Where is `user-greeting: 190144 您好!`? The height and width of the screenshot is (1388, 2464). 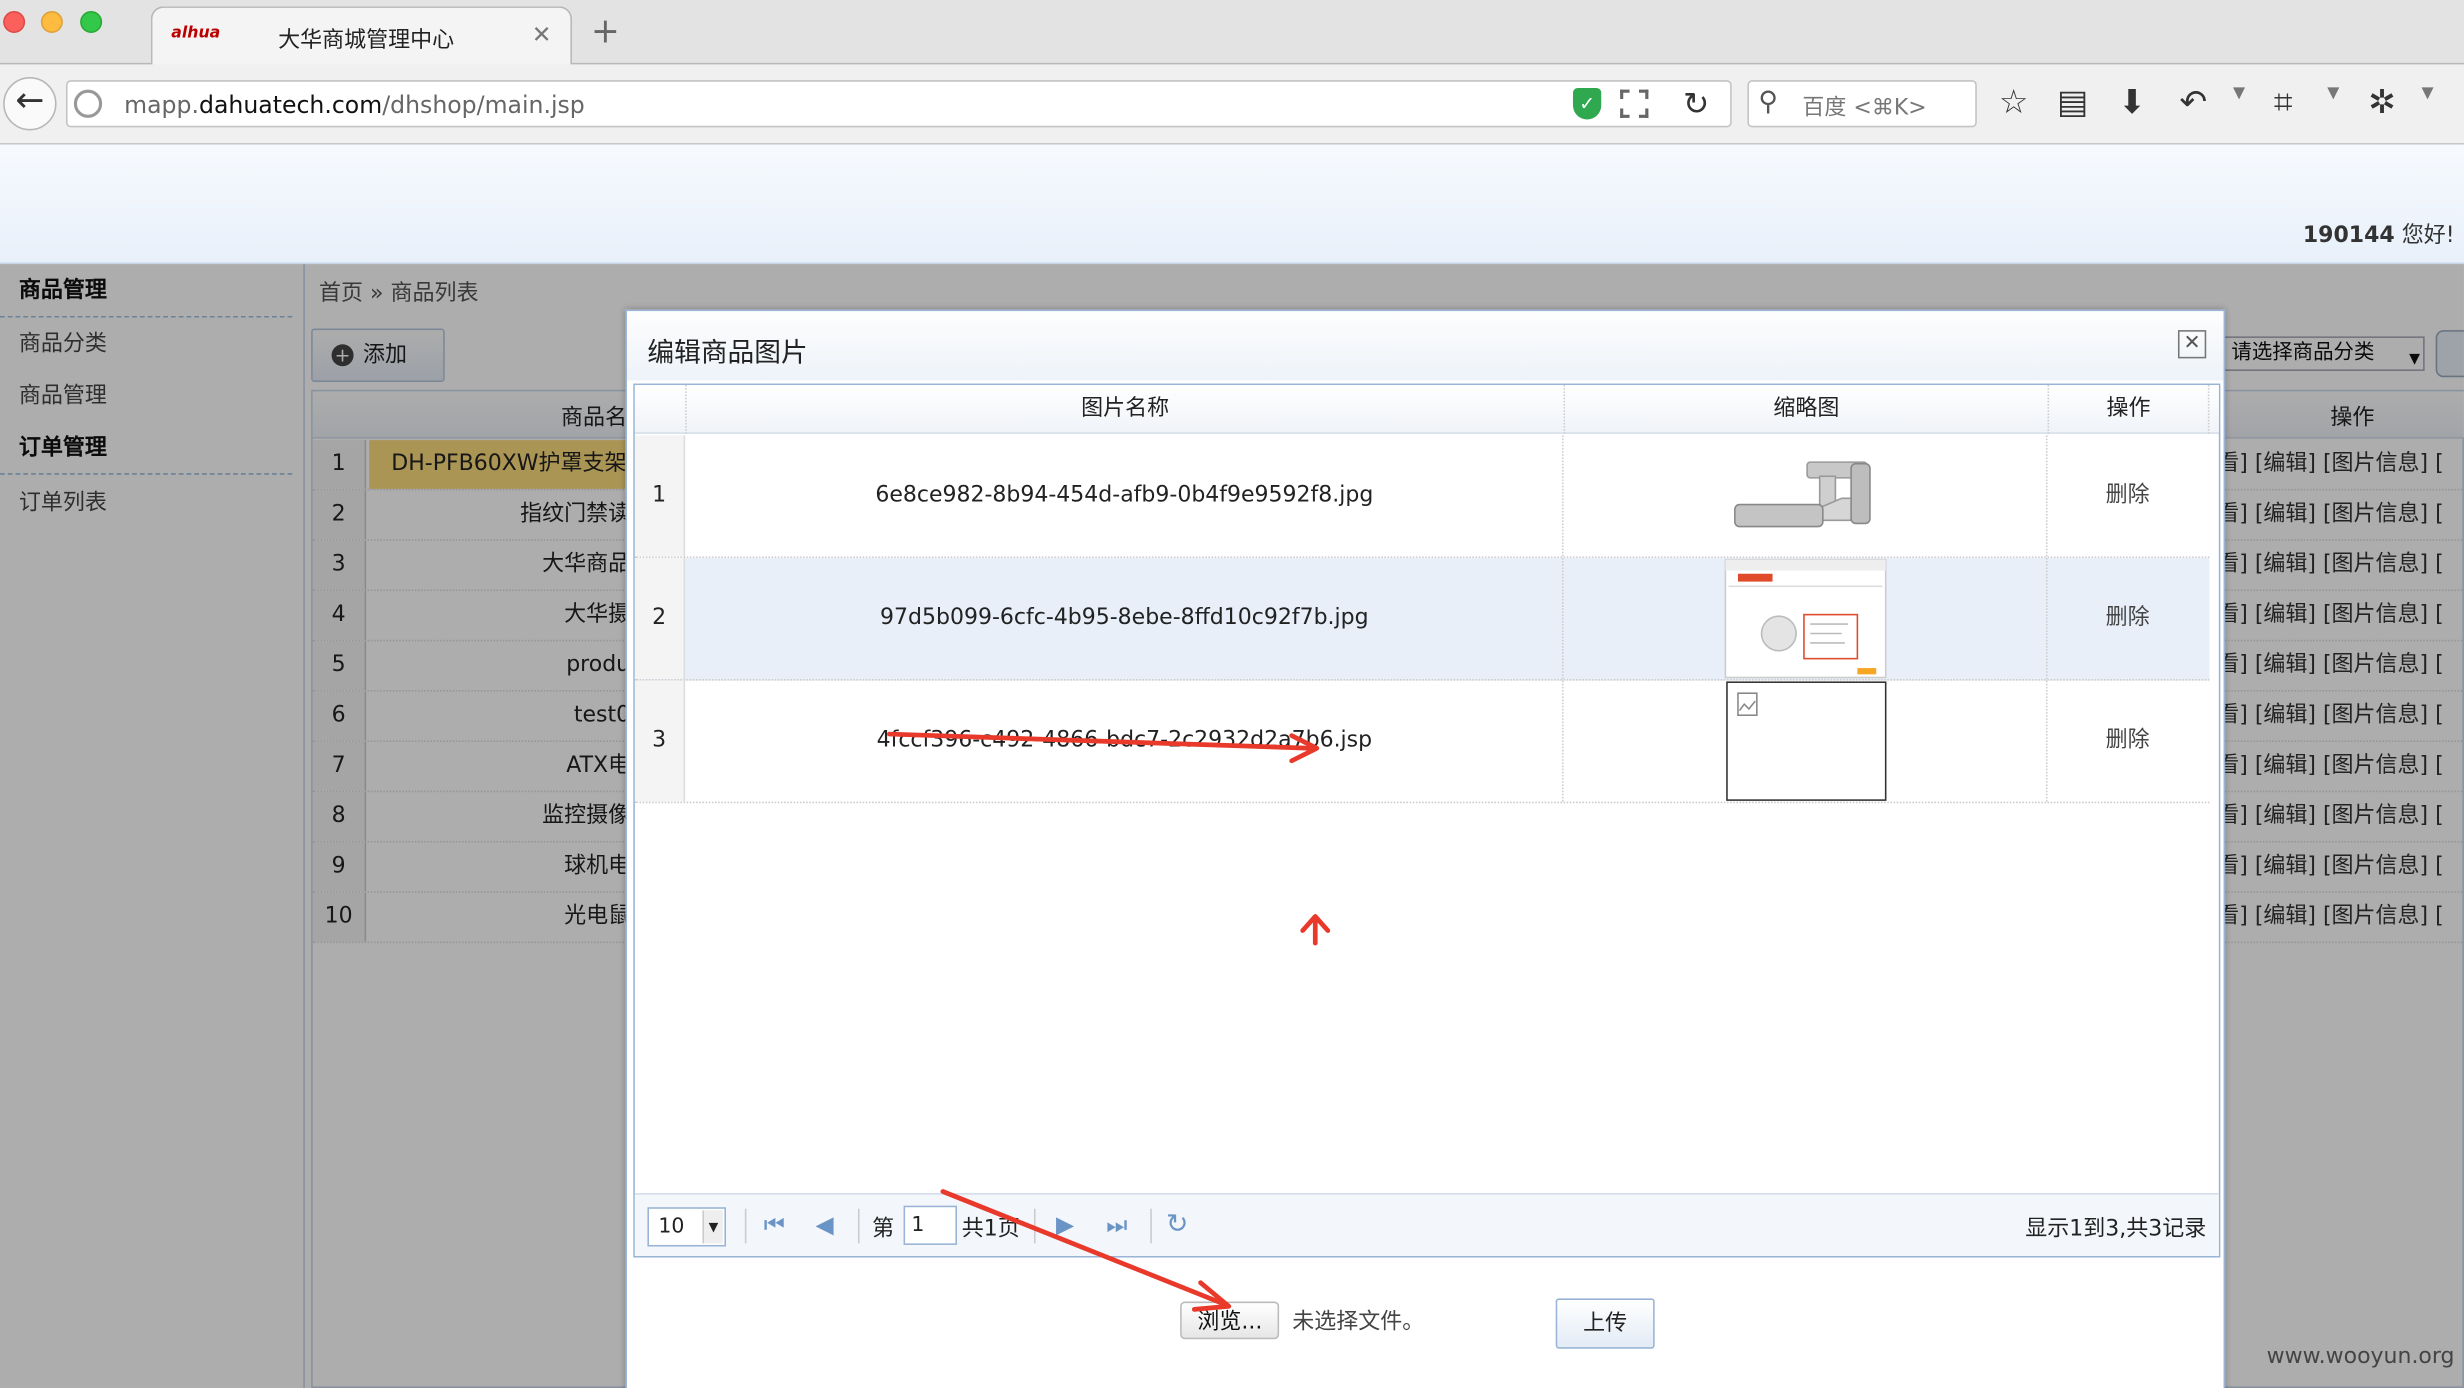 user-greeting: 190144 您好! is located at coordinates (2378, 236).